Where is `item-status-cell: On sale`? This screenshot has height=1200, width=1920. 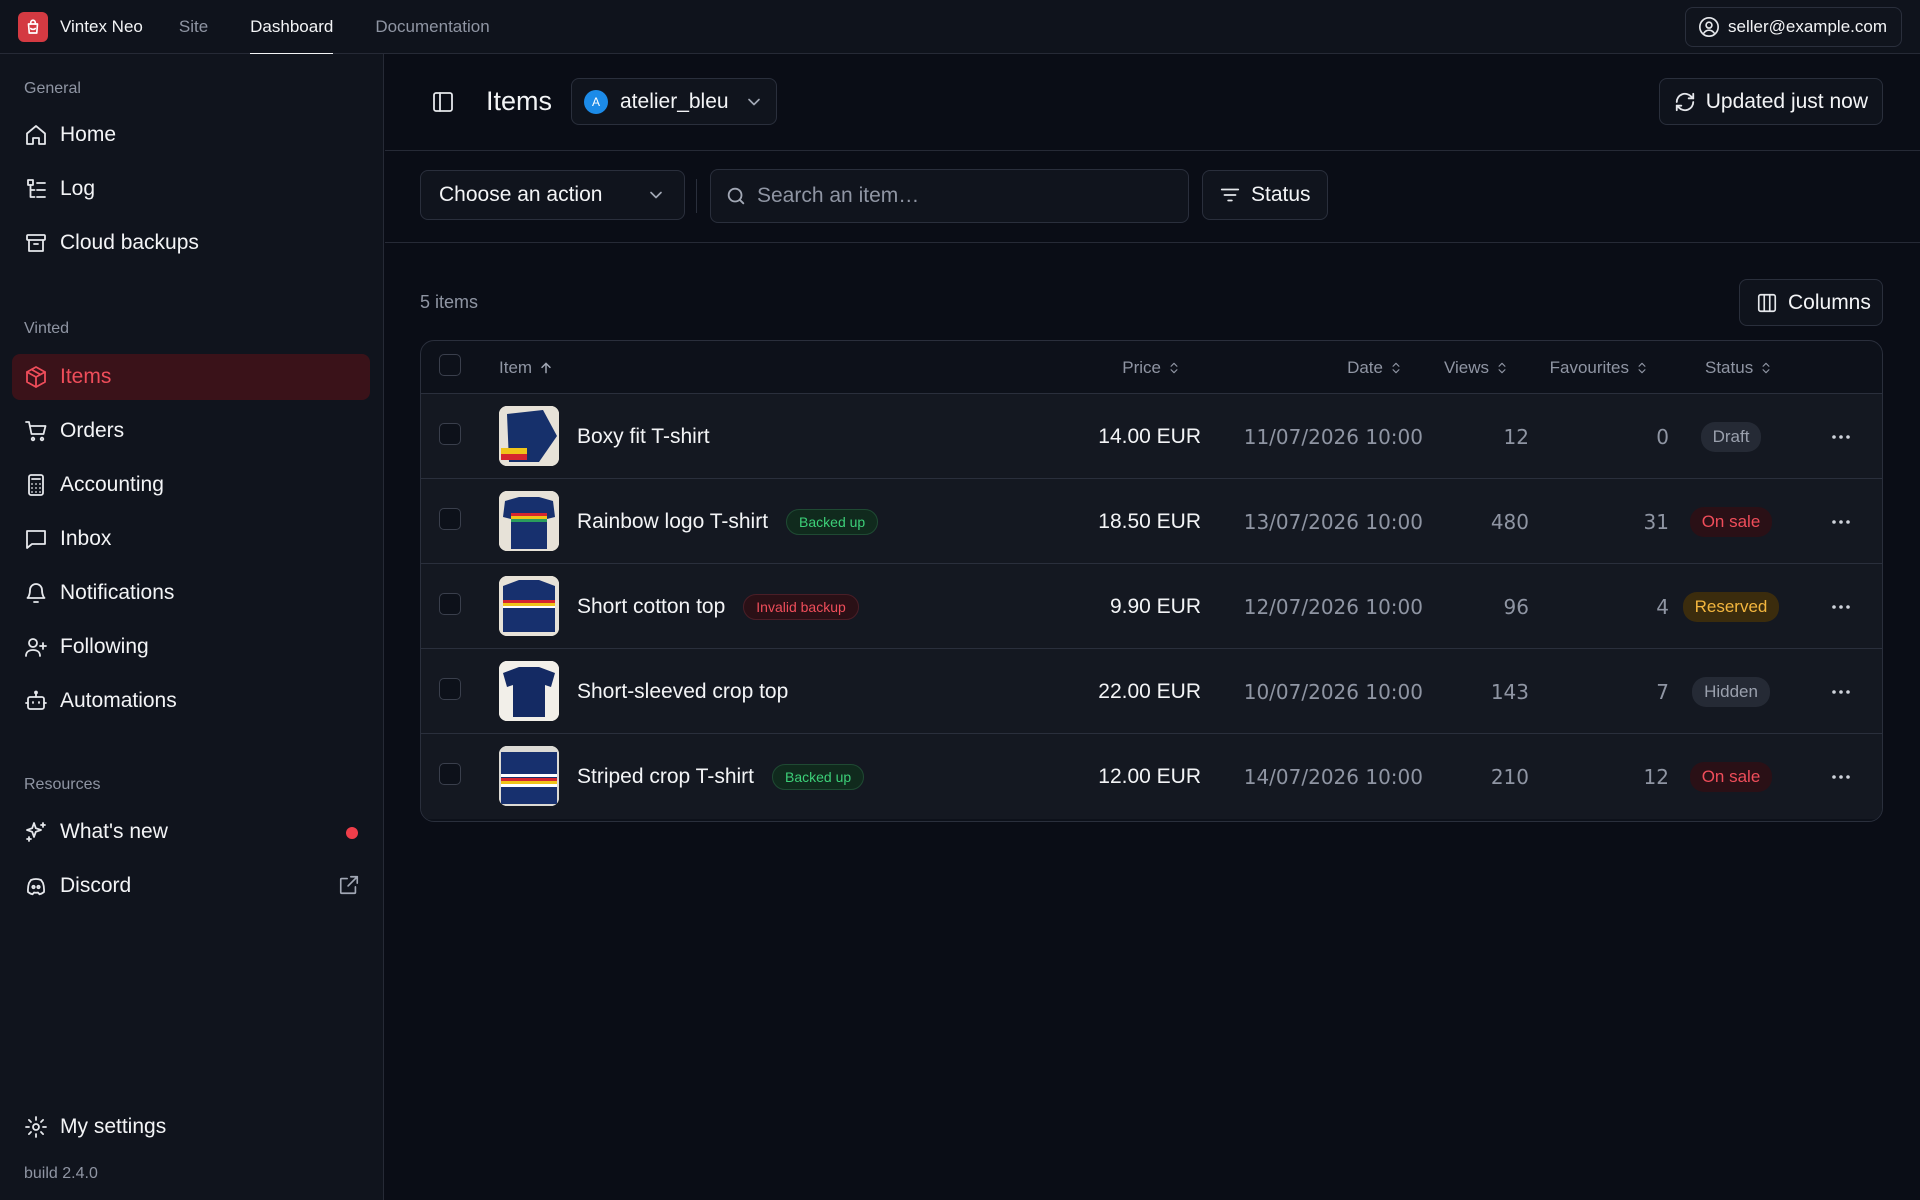
item-status-cell: On sale is located at coordinates (1731, 776).